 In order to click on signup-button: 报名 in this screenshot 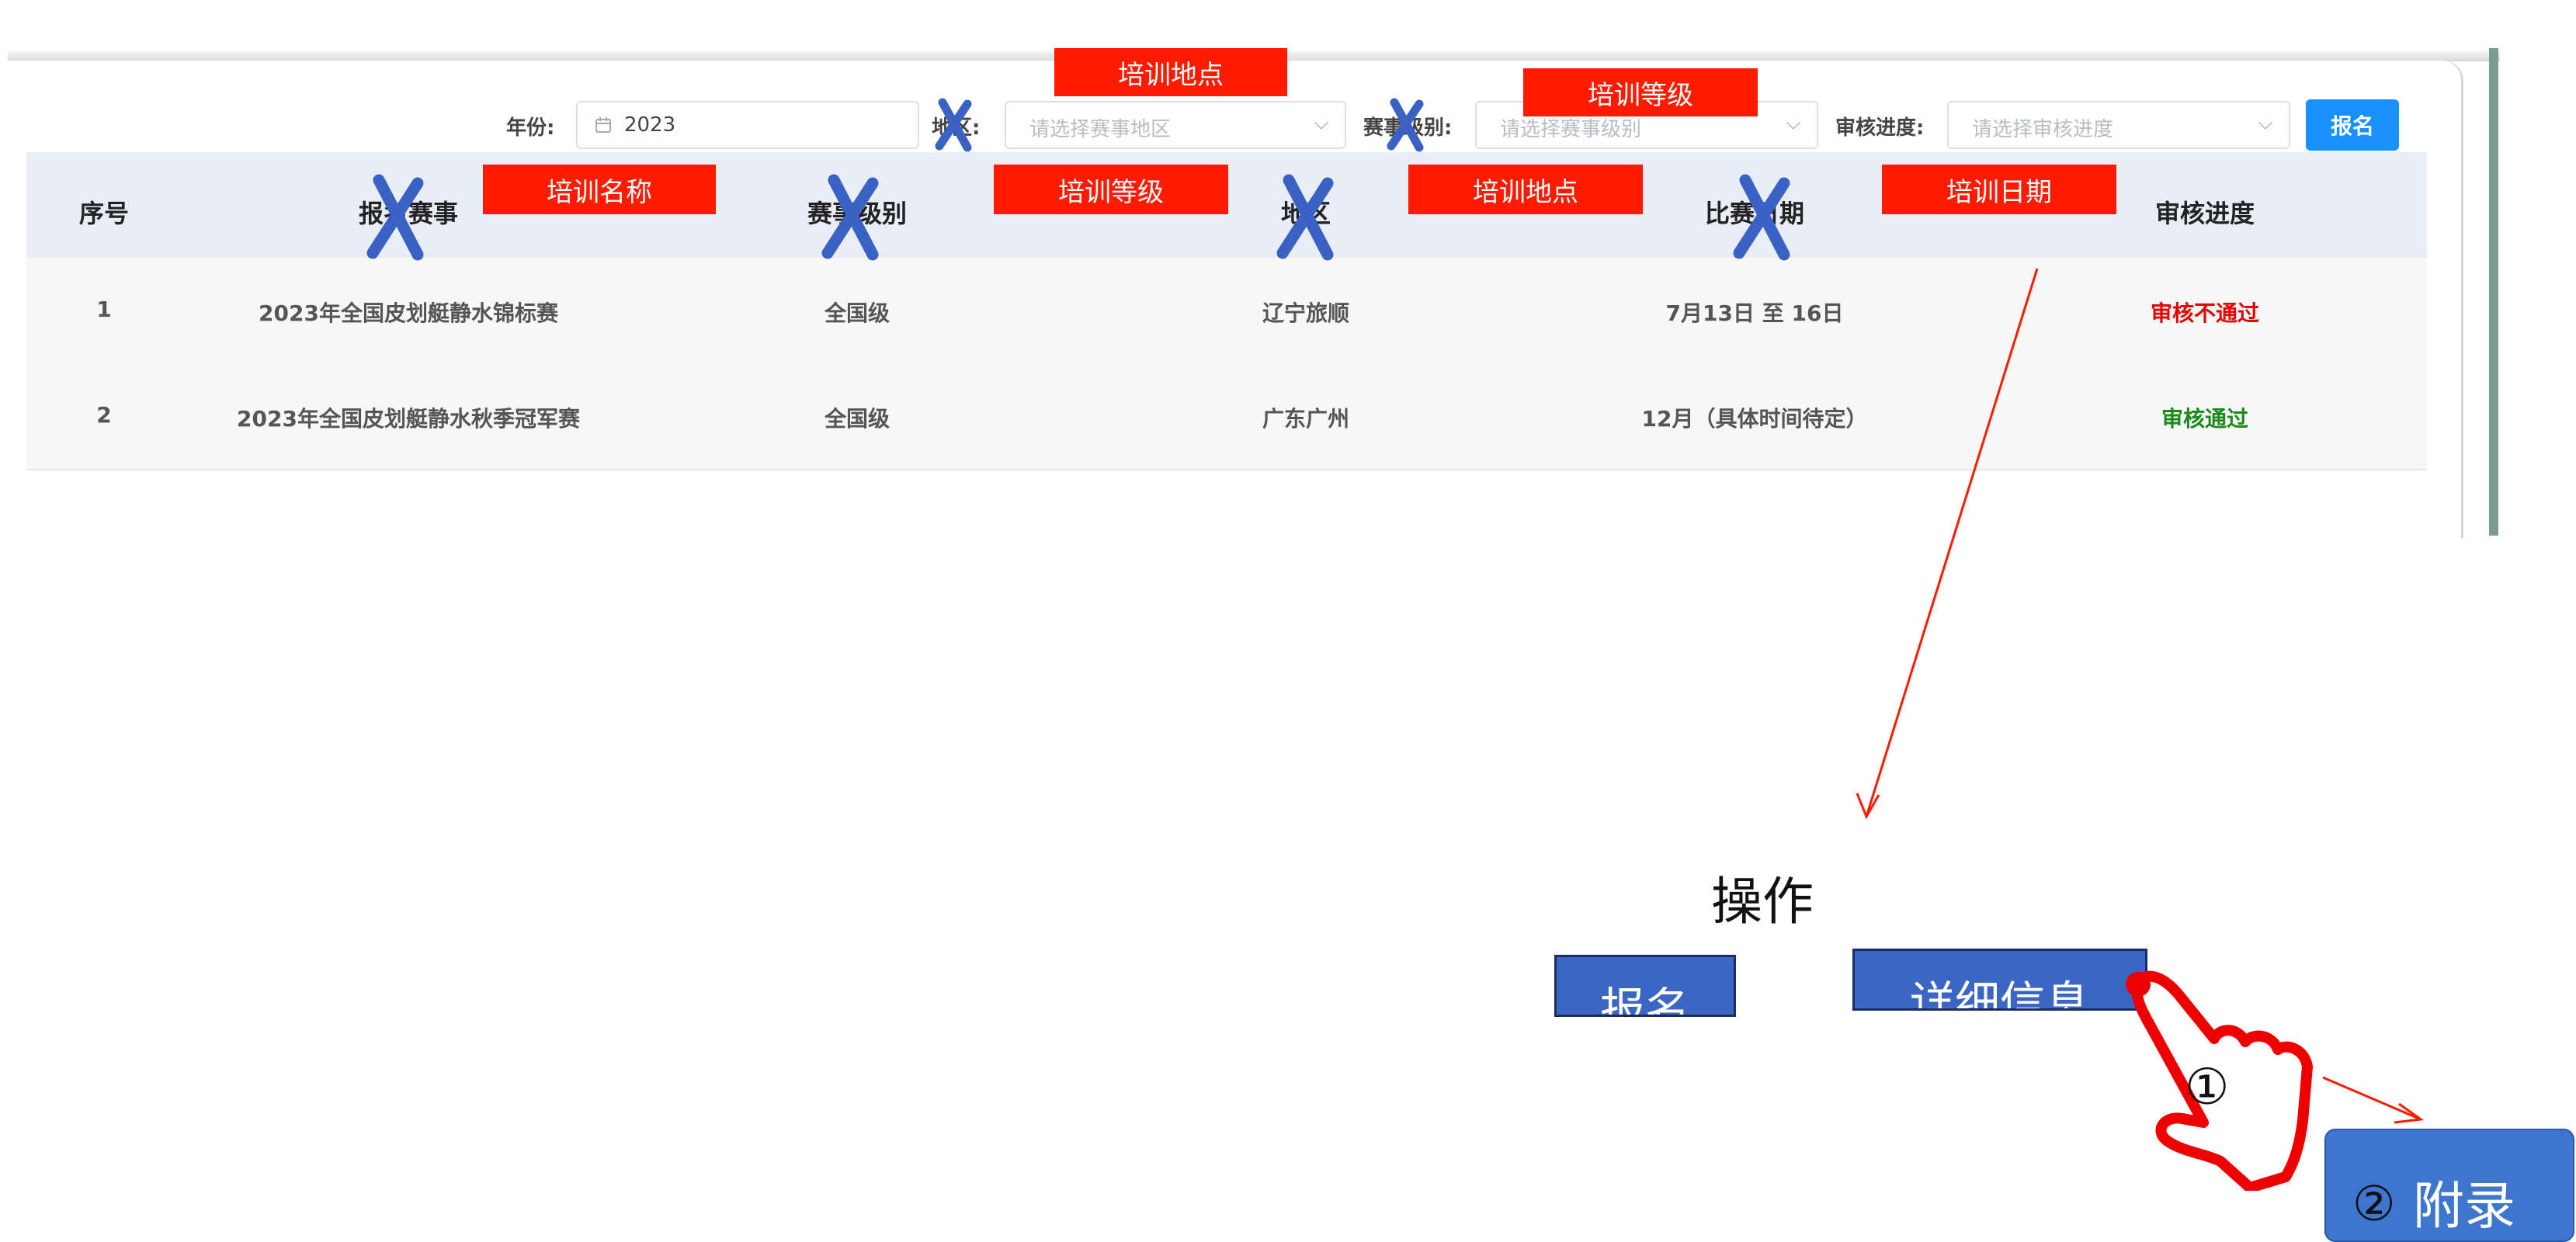, I will do `click(2352, 125)`.